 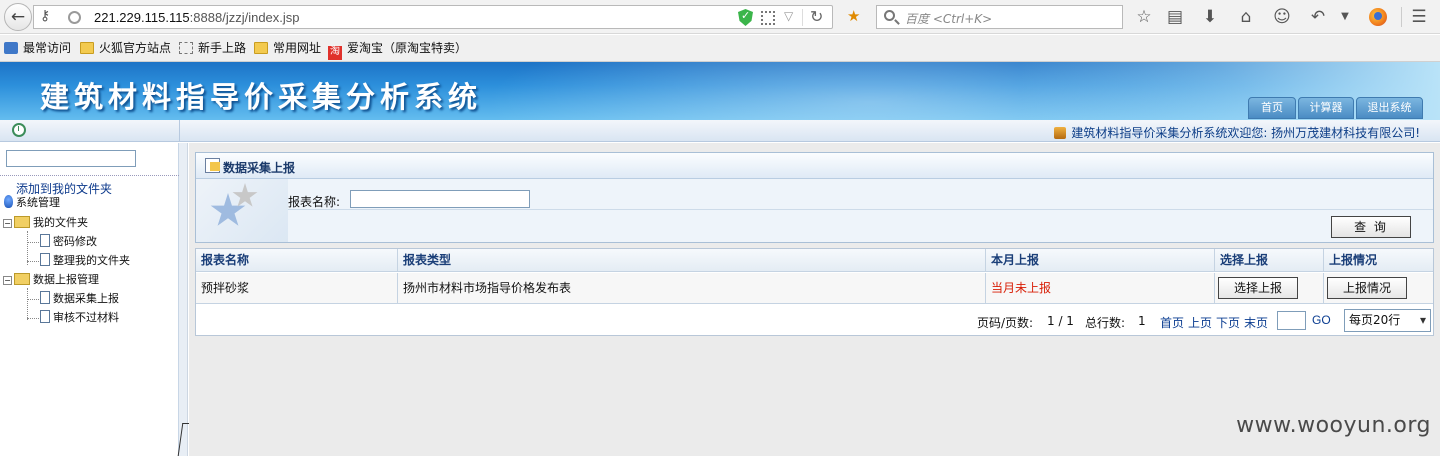 What do you see at coordinates (8, 201) in the screenshot?
I see `bulb-icon` at bounding box center [8, 201].